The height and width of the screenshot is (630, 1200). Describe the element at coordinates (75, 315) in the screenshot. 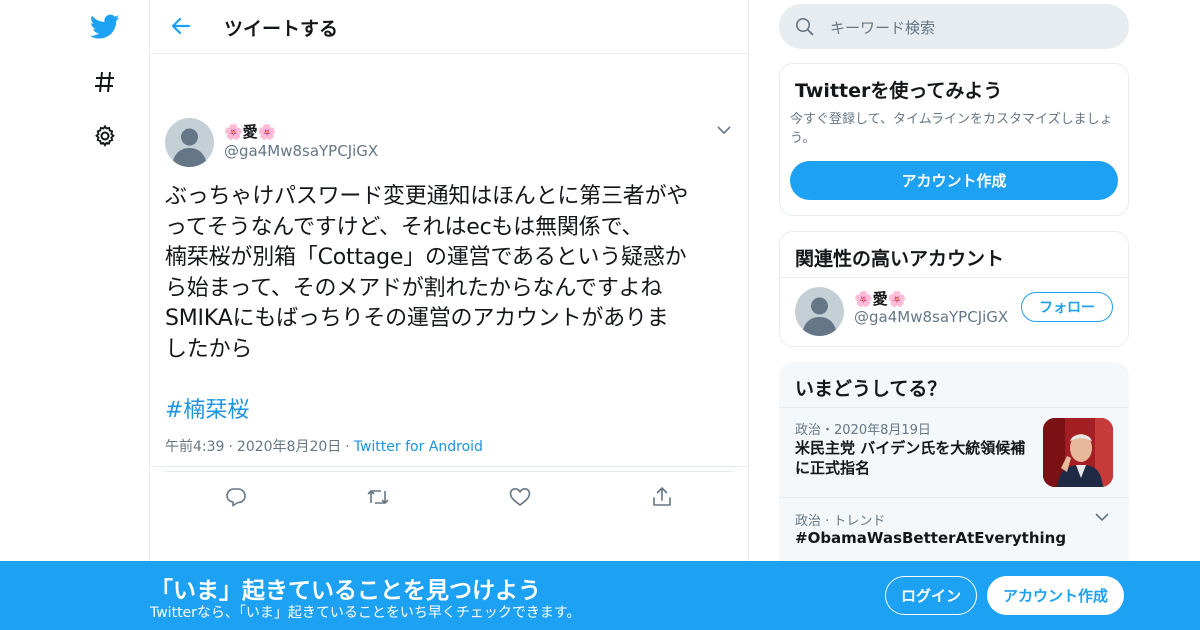

I see `left-nav` at that location.